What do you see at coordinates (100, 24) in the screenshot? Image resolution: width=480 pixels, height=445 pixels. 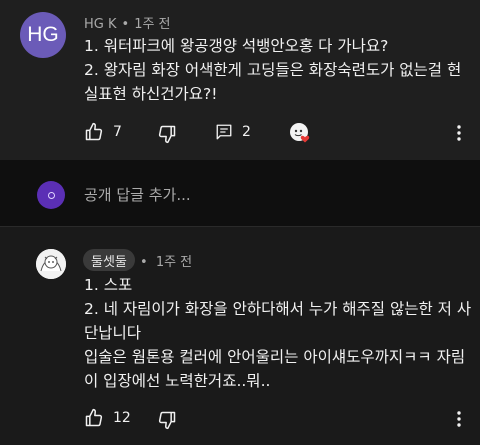 I see `author-name: HG K` at bounding box center [100, 24].